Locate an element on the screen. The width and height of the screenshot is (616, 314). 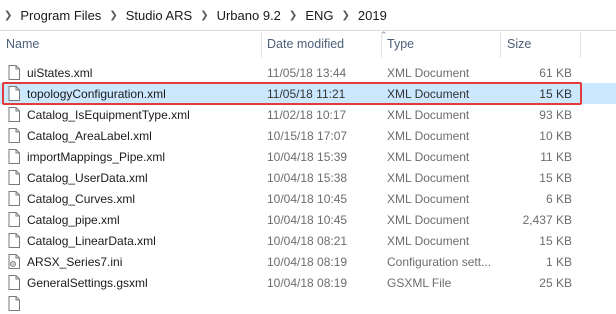
file-name: topologyConfiguration.xml is located at coordinates (96, 94).